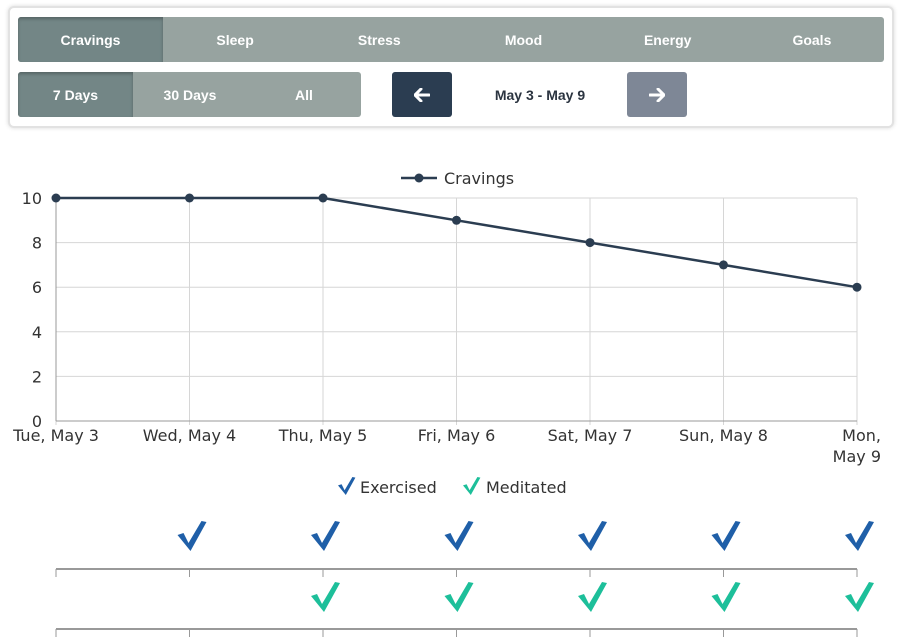 Image resolution: width=903 pixels, height=637 pixels. What do you see at coordinates (812, 39) in the screenshot?
I see `tab-goals: Goals` at bounding box center [812, 39].